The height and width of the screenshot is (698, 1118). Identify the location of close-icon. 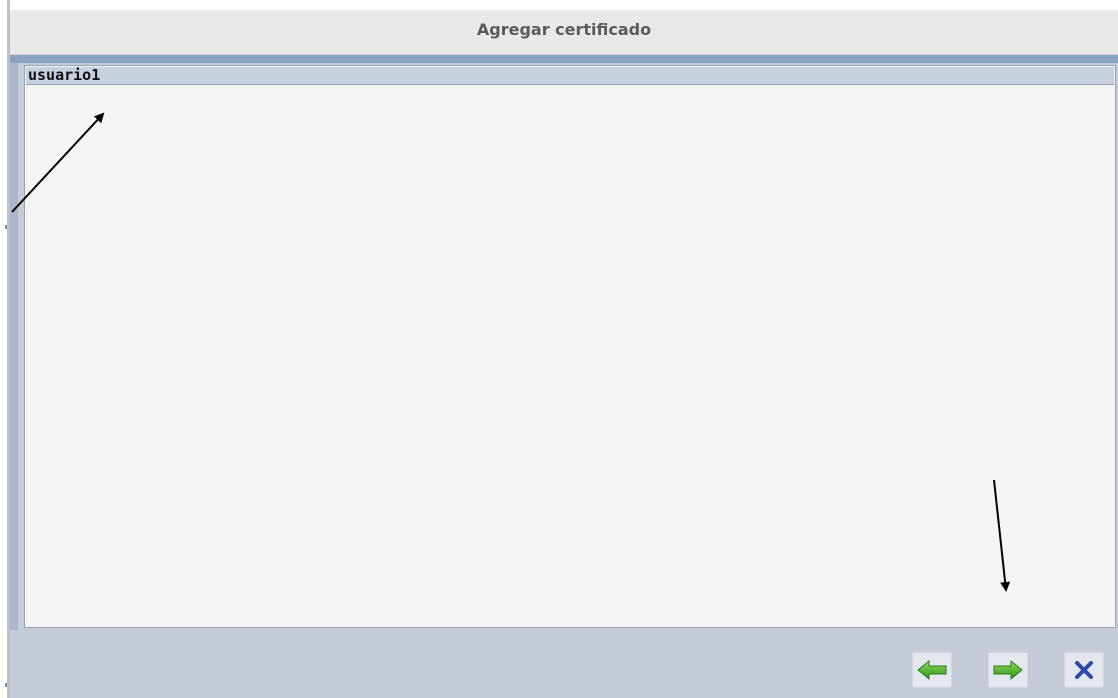
(1084, 670).